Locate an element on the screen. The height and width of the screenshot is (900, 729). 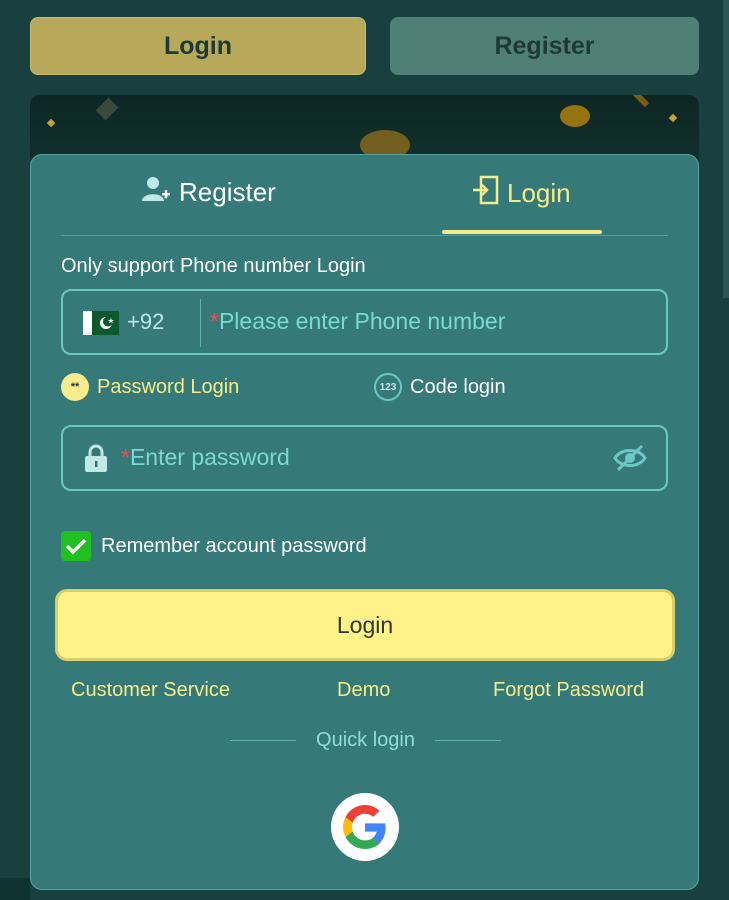
customer-service-link: Customer Service is located at coordinates (150, 690).